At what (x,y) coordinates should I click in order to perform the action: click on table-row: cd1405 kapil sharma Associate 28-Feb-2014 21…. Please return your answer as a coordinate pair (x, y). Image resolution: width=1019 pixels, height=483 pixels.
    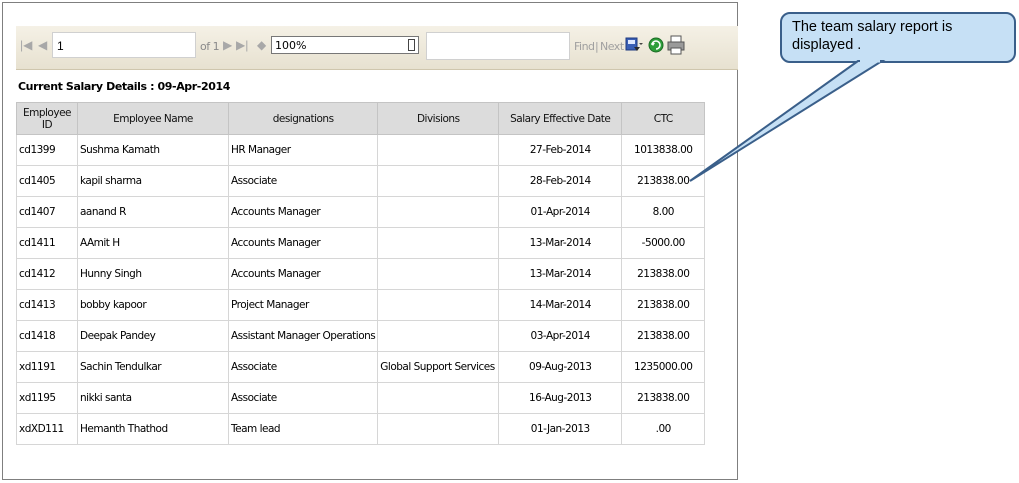
    Looking at the image, I should click on (361, 181).